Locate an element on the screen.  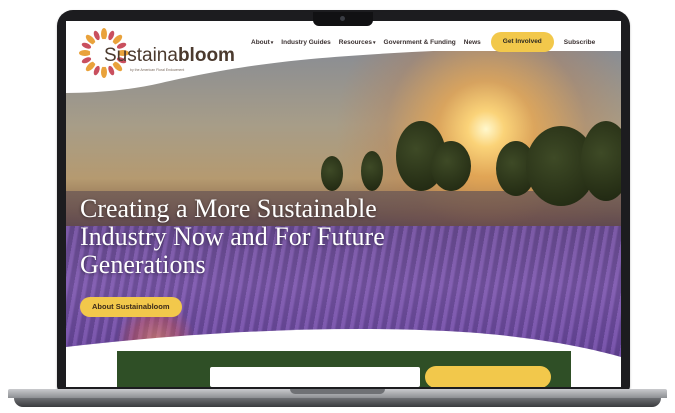
nav-item-industry-guides: Industry Guides is located at coordinates (305, 42).